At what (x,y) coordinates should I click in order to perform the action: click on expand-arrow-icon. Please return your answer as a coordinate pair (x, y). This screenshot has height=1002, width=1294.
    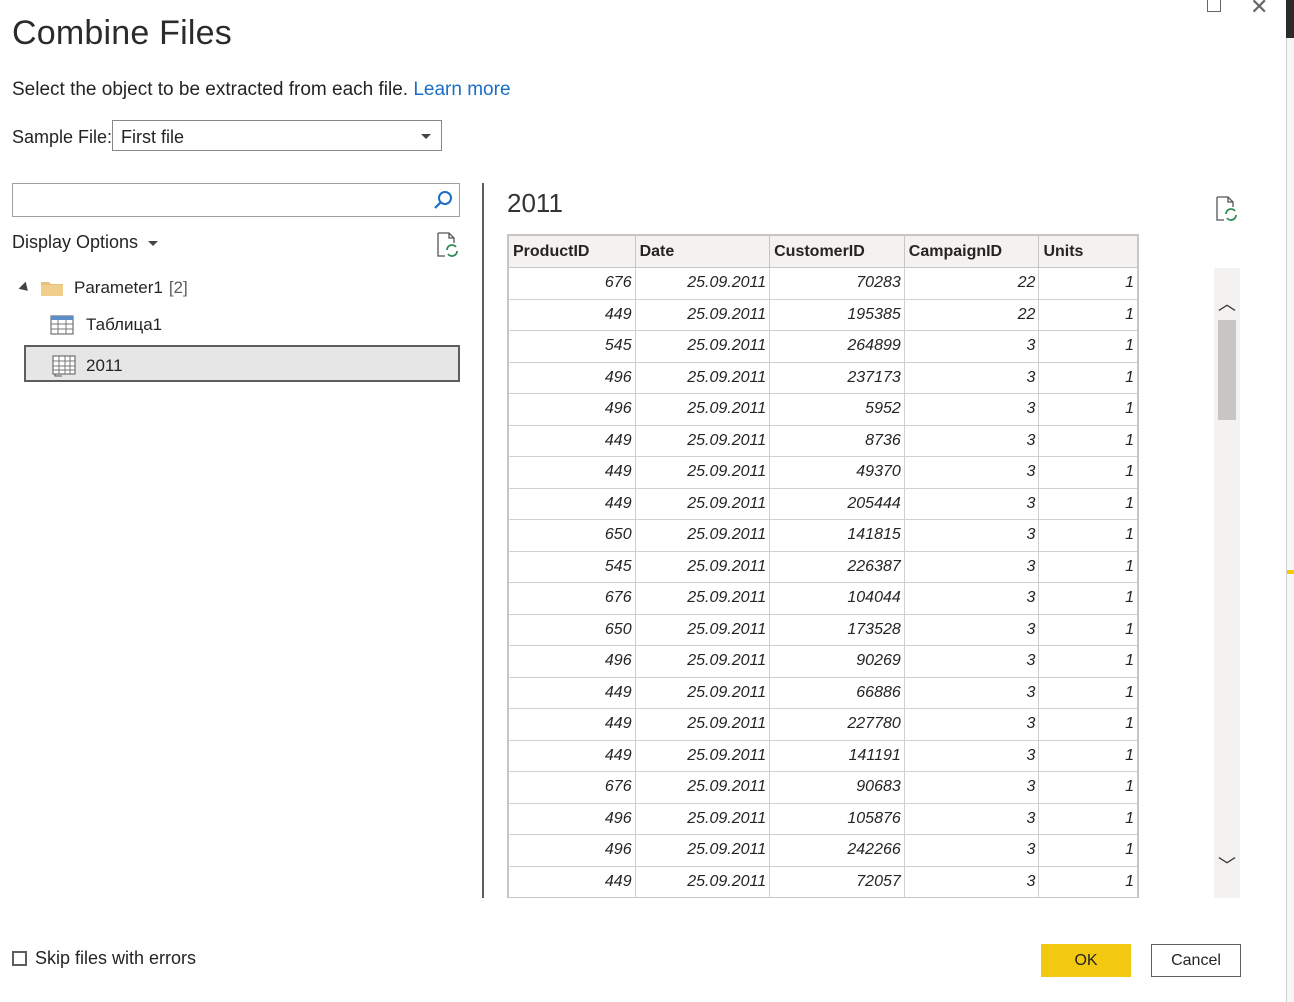
    Looking at the image, I should click on (25, 288).